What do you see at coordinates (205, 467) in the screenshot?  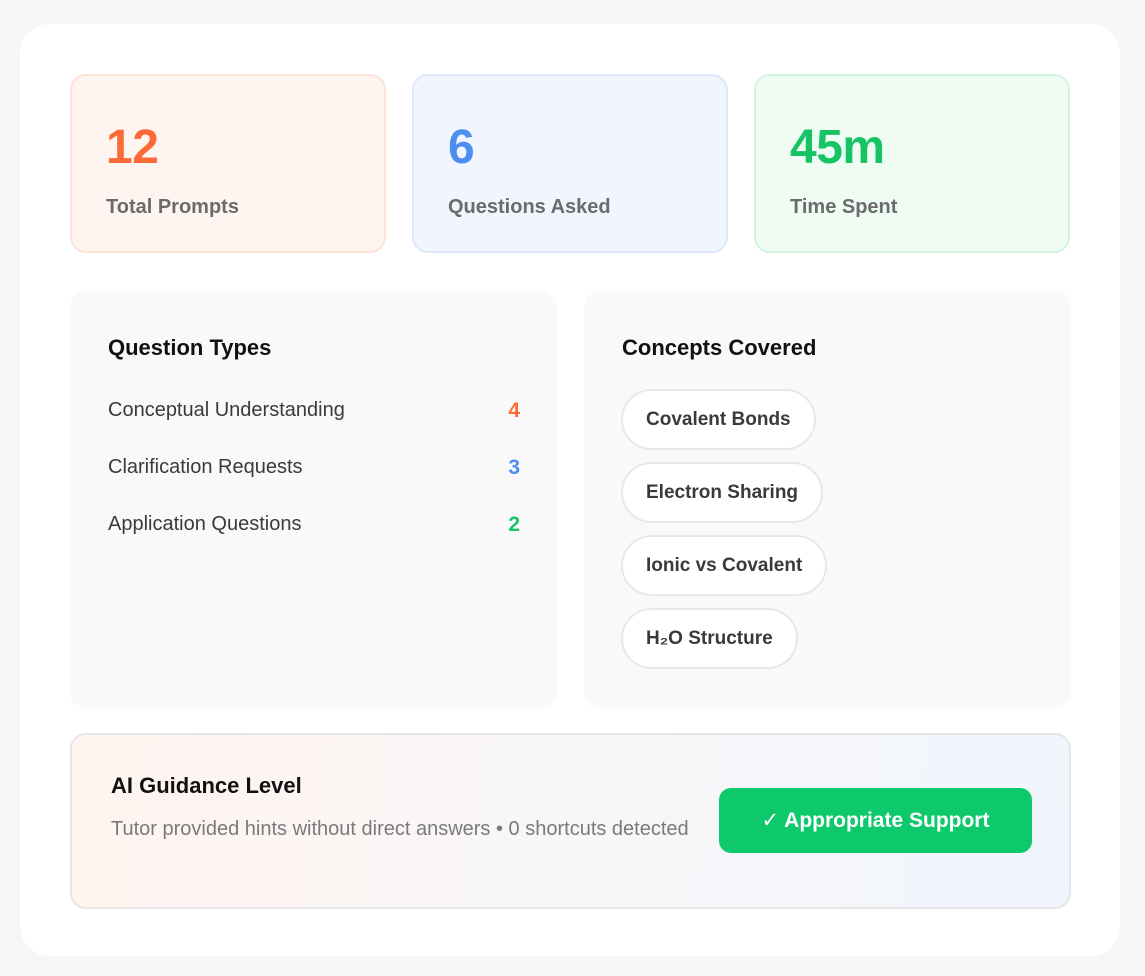 I see `question-type-label: Clarification Requests` at bounding box center [205, 467].